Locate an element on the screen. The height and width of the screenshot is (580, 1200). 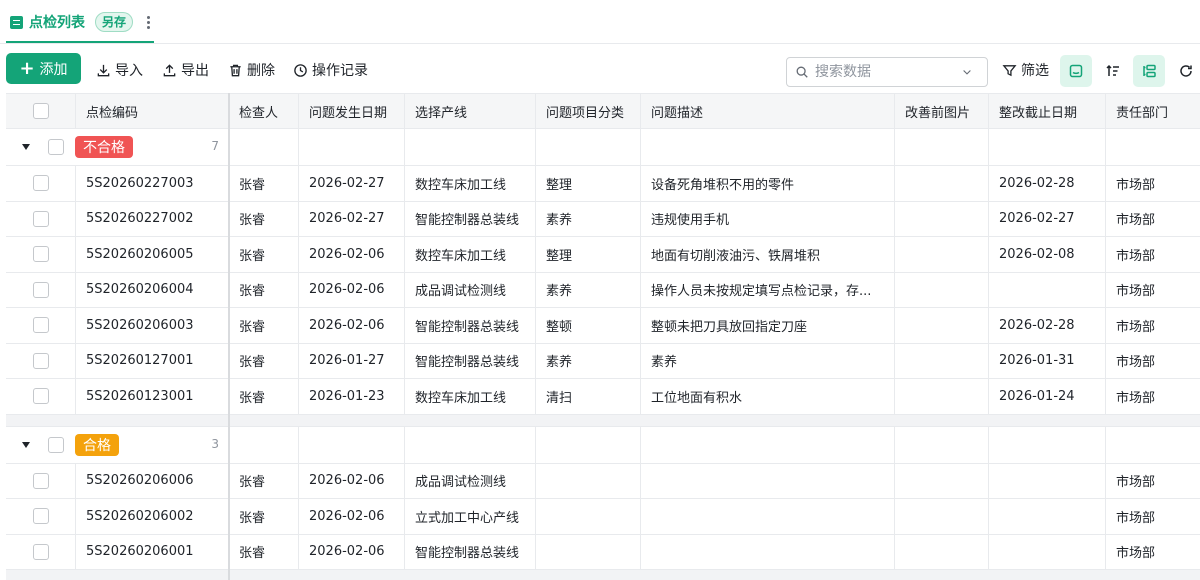
col-header-code: 点检编码 is located at coordinates (152, 111).